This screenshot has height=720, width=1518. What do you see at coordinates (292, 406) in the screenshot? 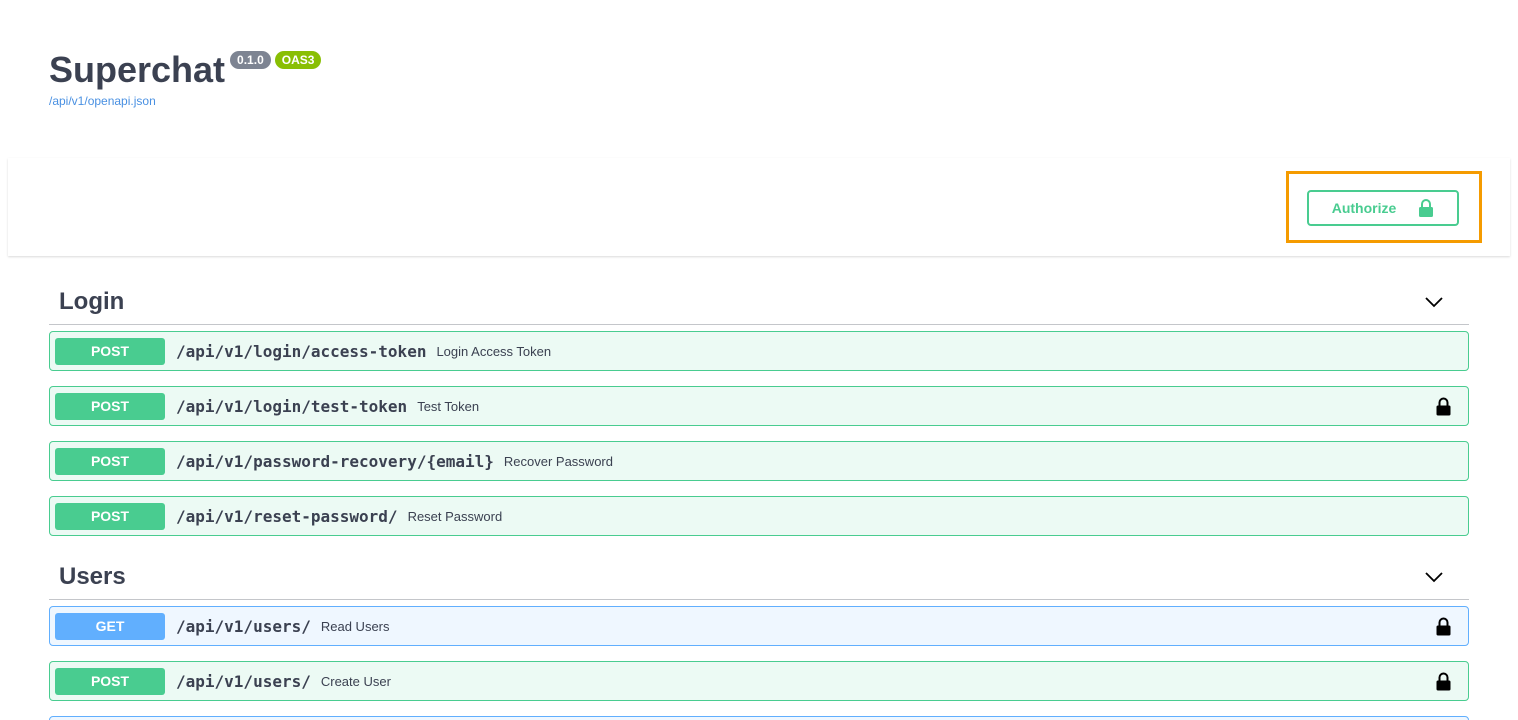
I see `operation-path: /api/v1/login/test-token` at bounding box center [292, 406].